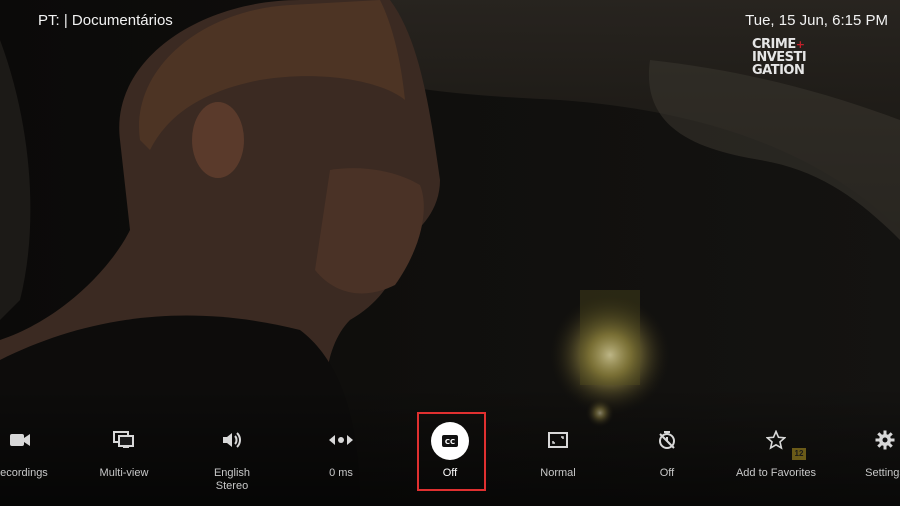 This screenshot has width=900, height=506. What do you see at coordinates (558, 440) in the screenshot?
I see `aspect-ratio-icon` at bounding box center [558, 440].